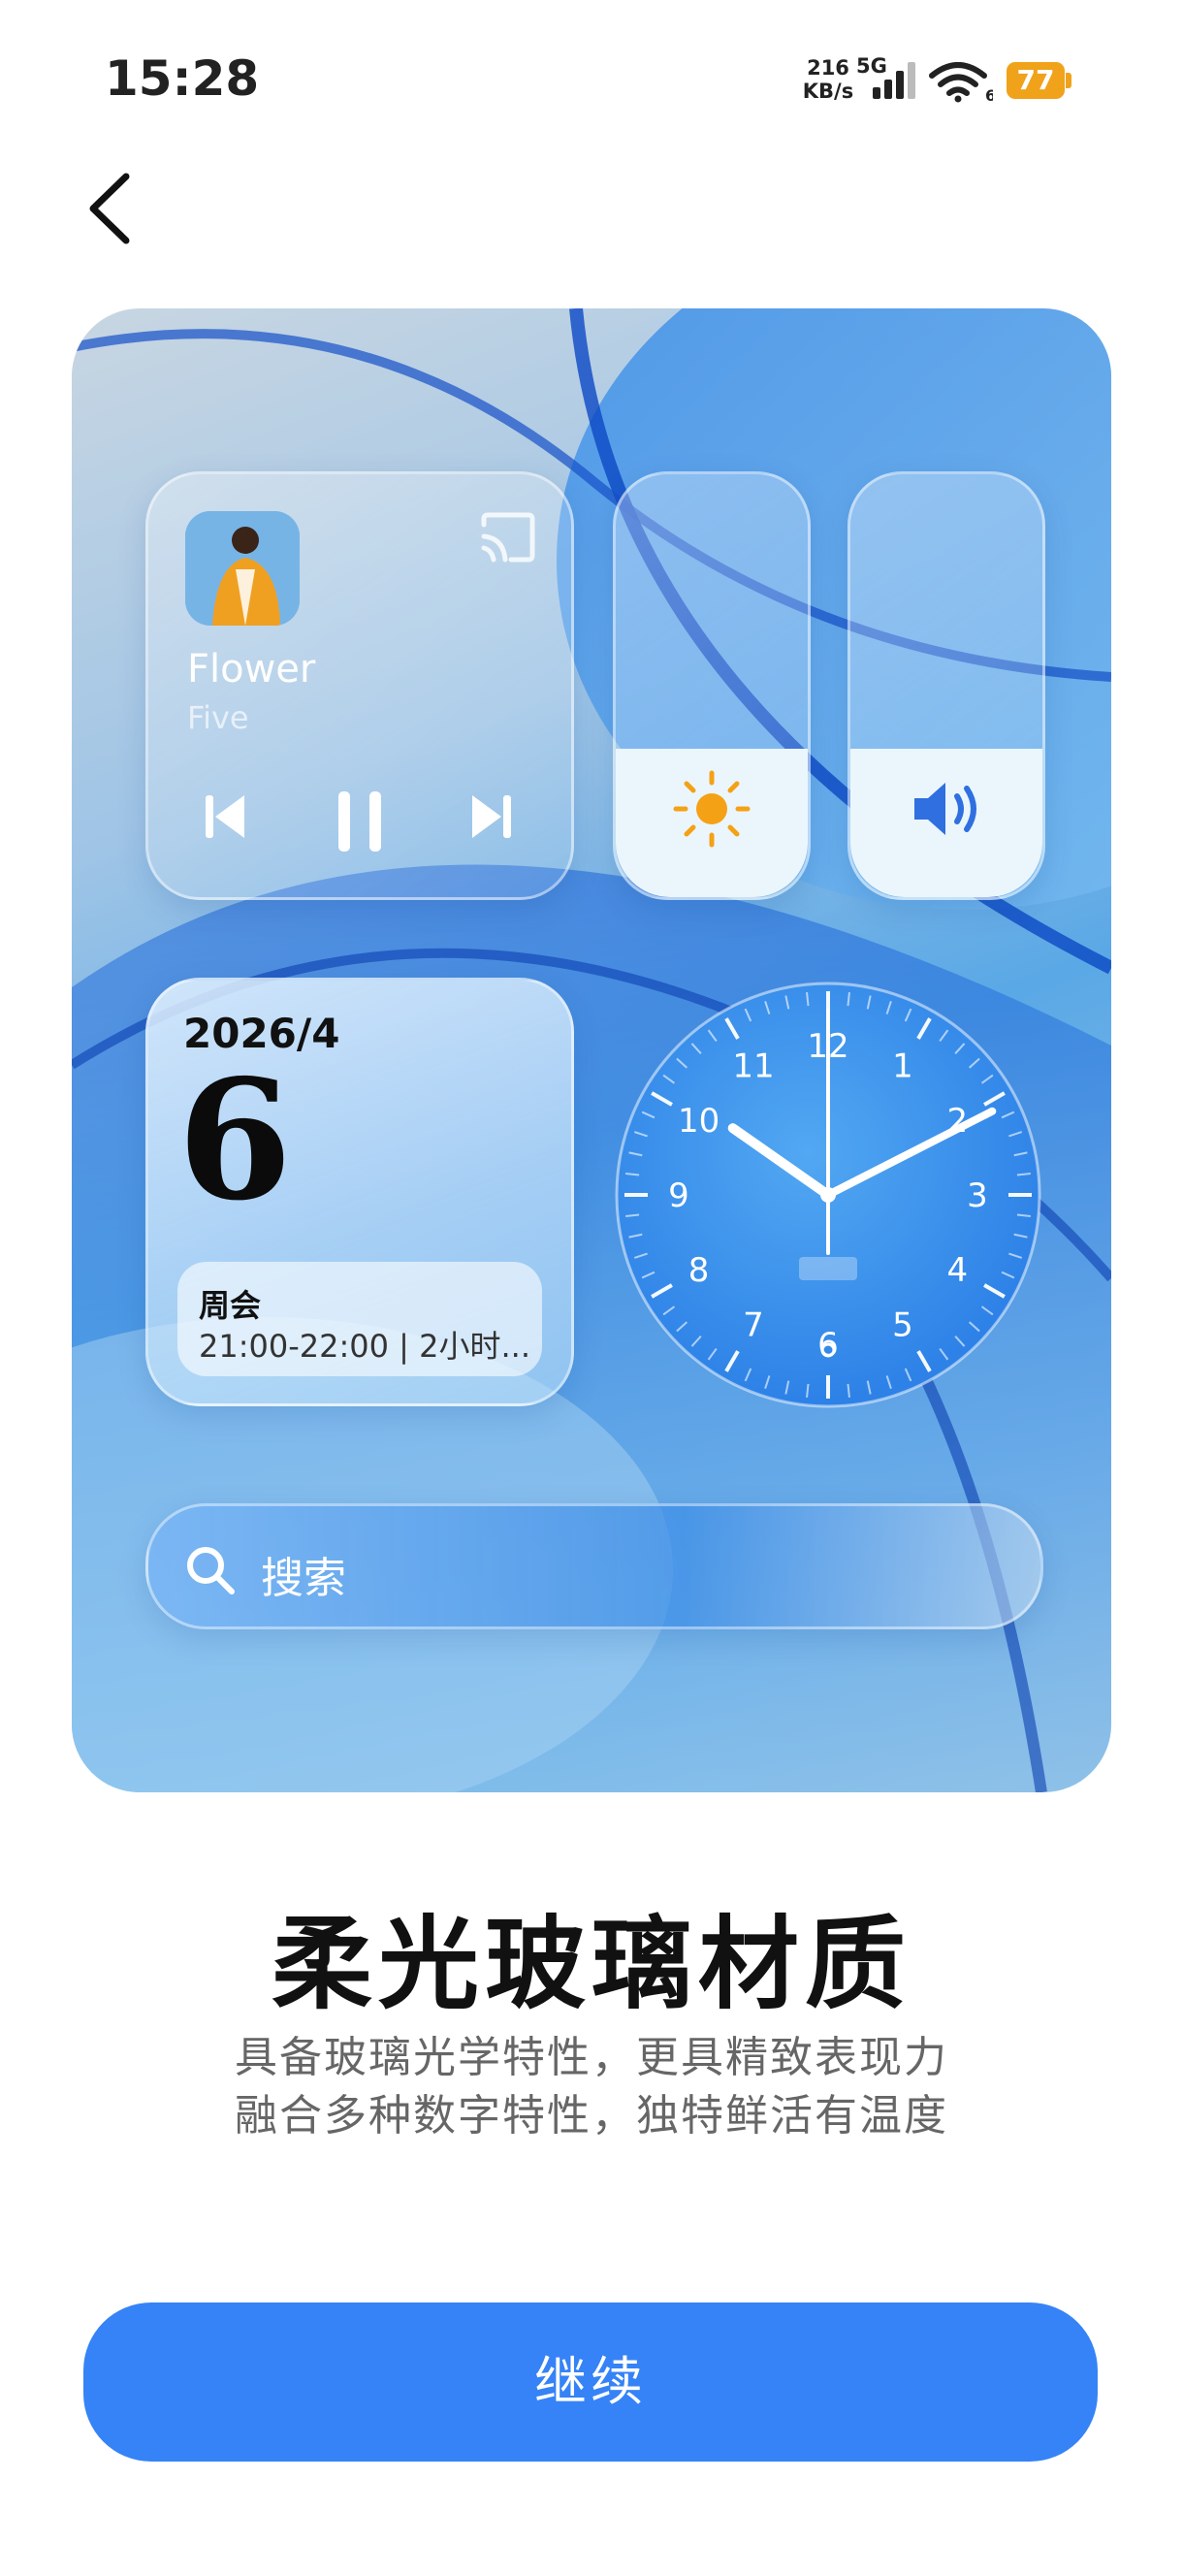 The width and height of the screenshot is (1183, 2576). Describe the element at coordinates (902, 1324) in the screenshot. I see `clock-number: 5` at that location.